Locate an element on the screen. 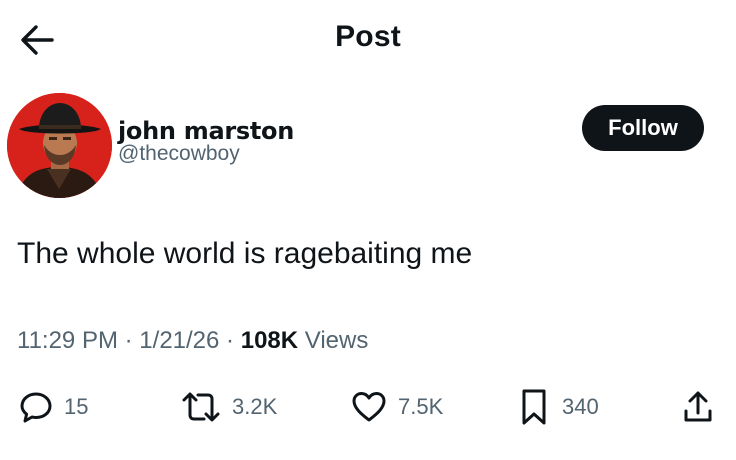  post-date: 1/21/26 is located at coordinates (179, 340).